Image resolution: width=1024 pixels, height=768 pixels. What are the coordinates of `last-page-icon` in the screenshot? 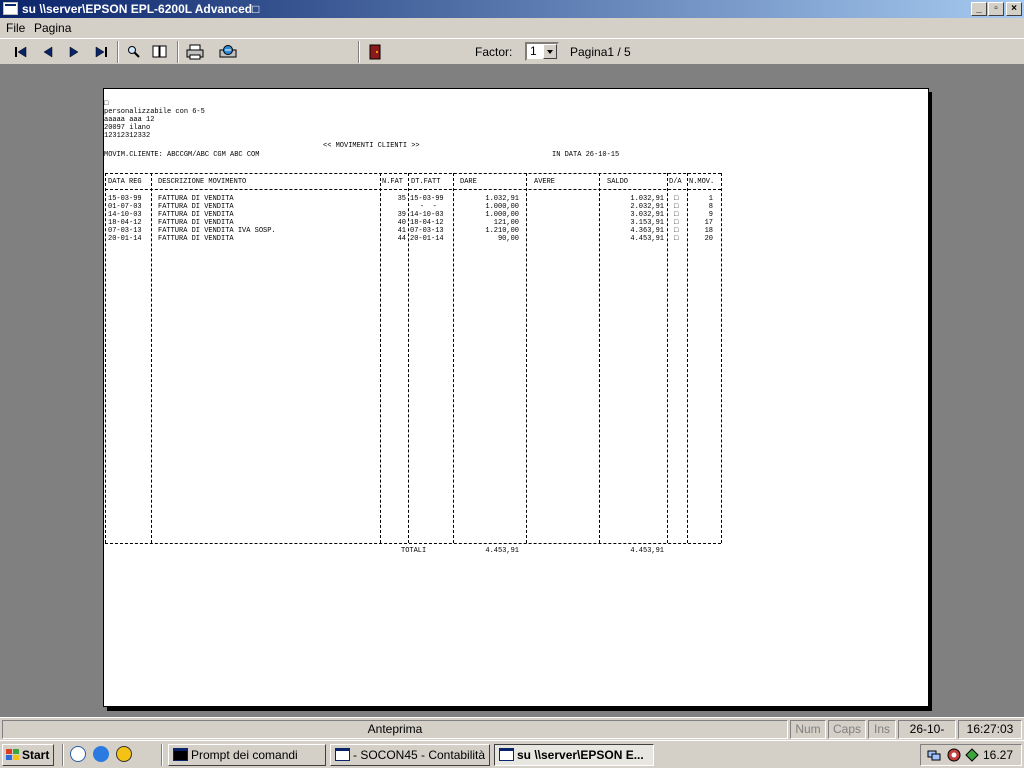 It's located at (101, 52).